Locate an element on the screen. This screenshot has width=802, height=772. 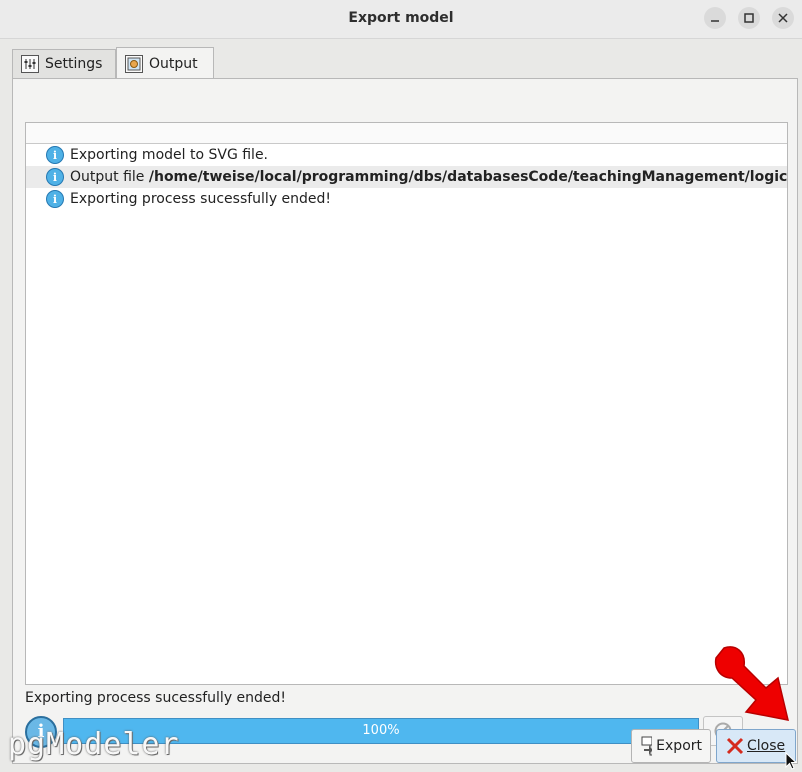
tab-output-label: Output is located at coordinates (173, 63).